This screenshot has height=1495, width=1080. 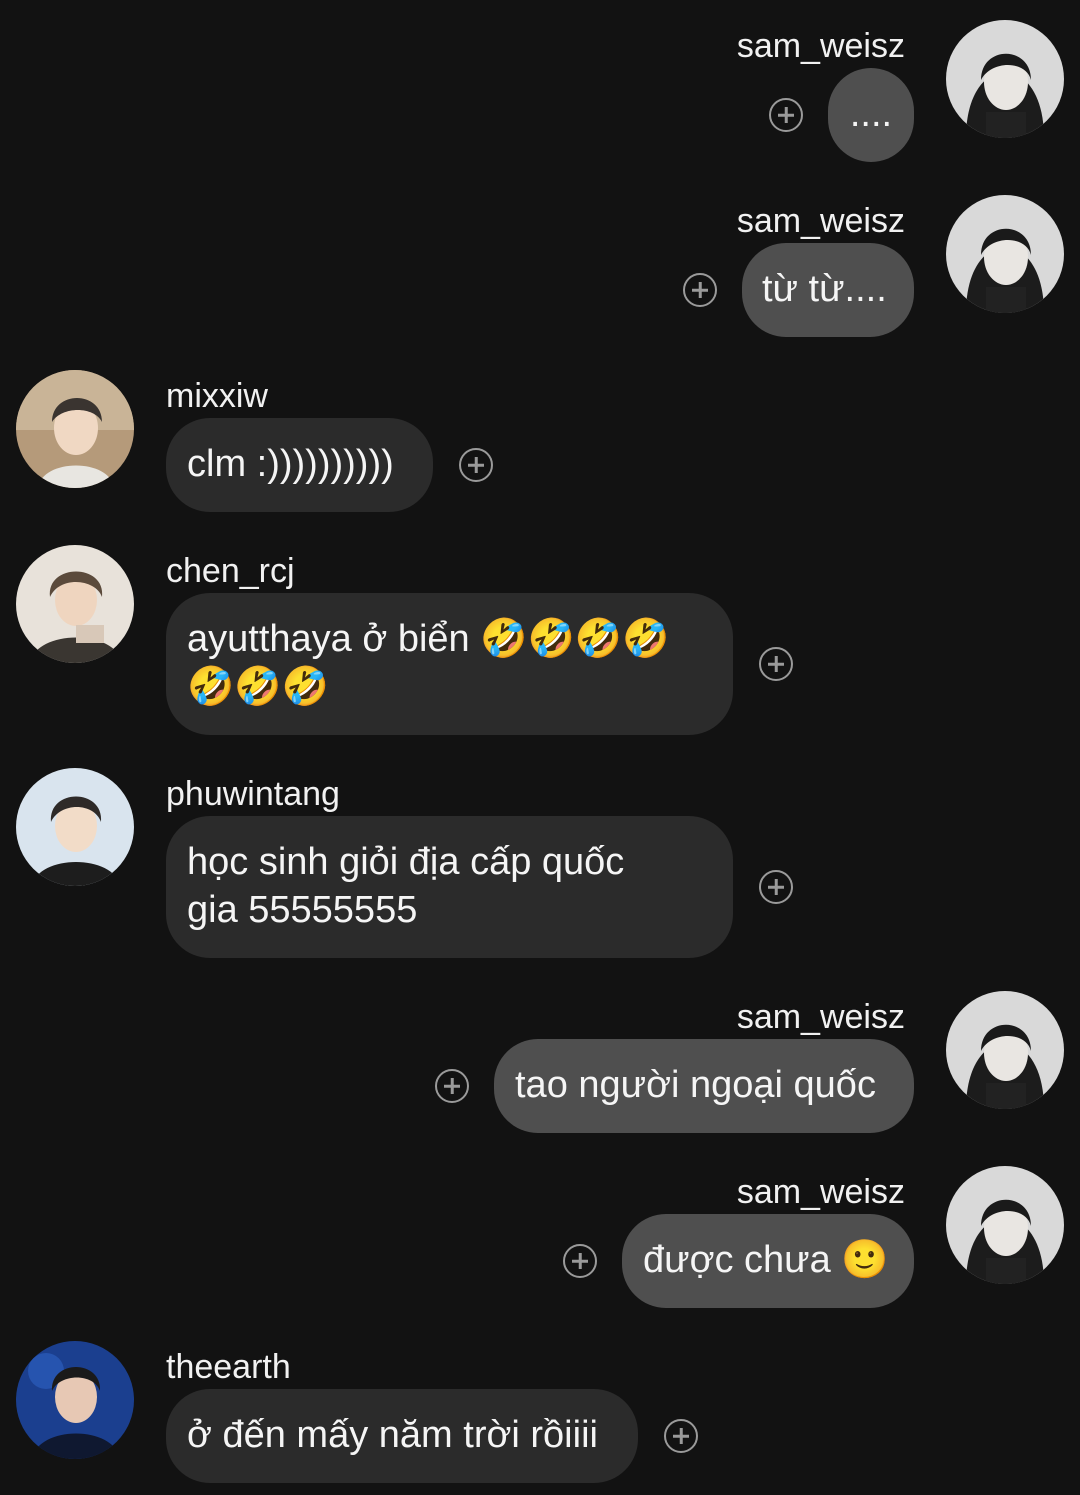 What do you see at coordinates (217, 396) in the screenshot?
I see `sender-name: mixxiw` at bounding box center [217, 396].